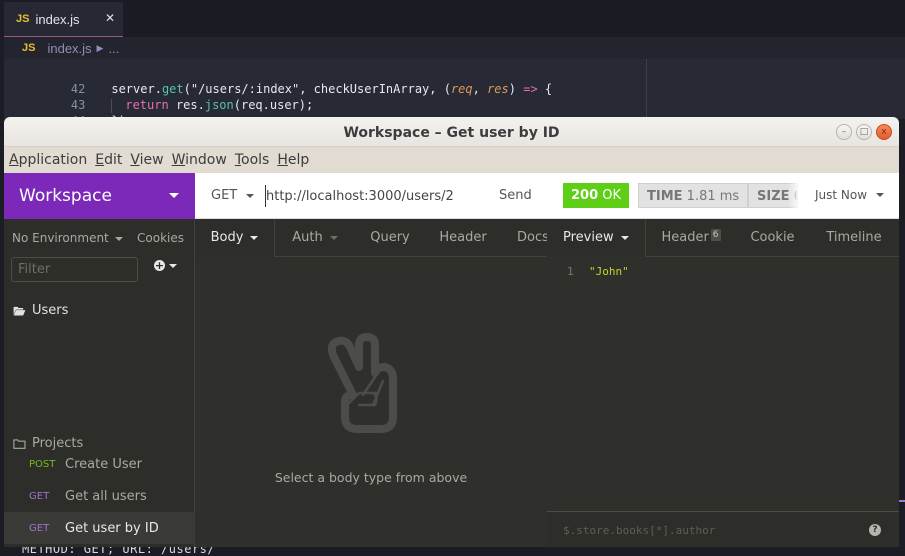 The height and width of the screenshot is (556, 905). What do you see at coordinates (715, 235) in the screenshot?
I see `header-count-badge: 6` at bounding box center [715, 235].